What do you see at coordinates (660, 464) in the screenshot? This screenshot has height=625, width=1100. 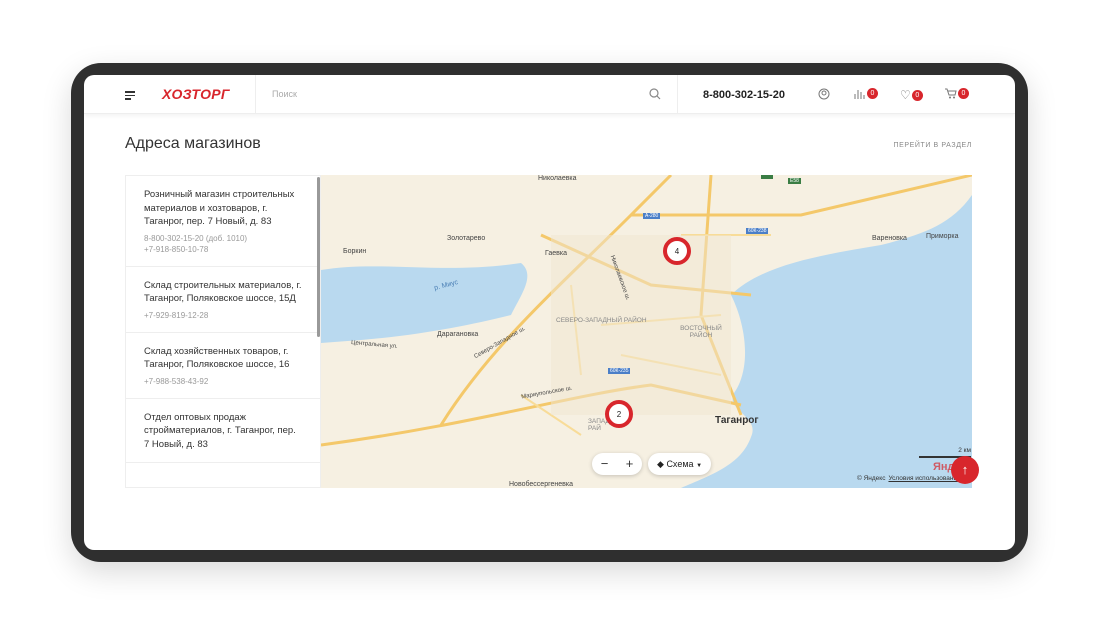 I see `layers-icon: ◆` at bounding box center [660, 464].